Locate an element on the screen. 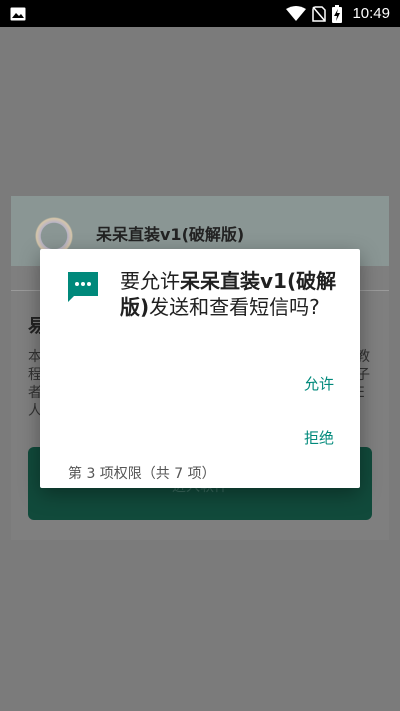  battery-charging-icon is located at coordinates (337, 13).